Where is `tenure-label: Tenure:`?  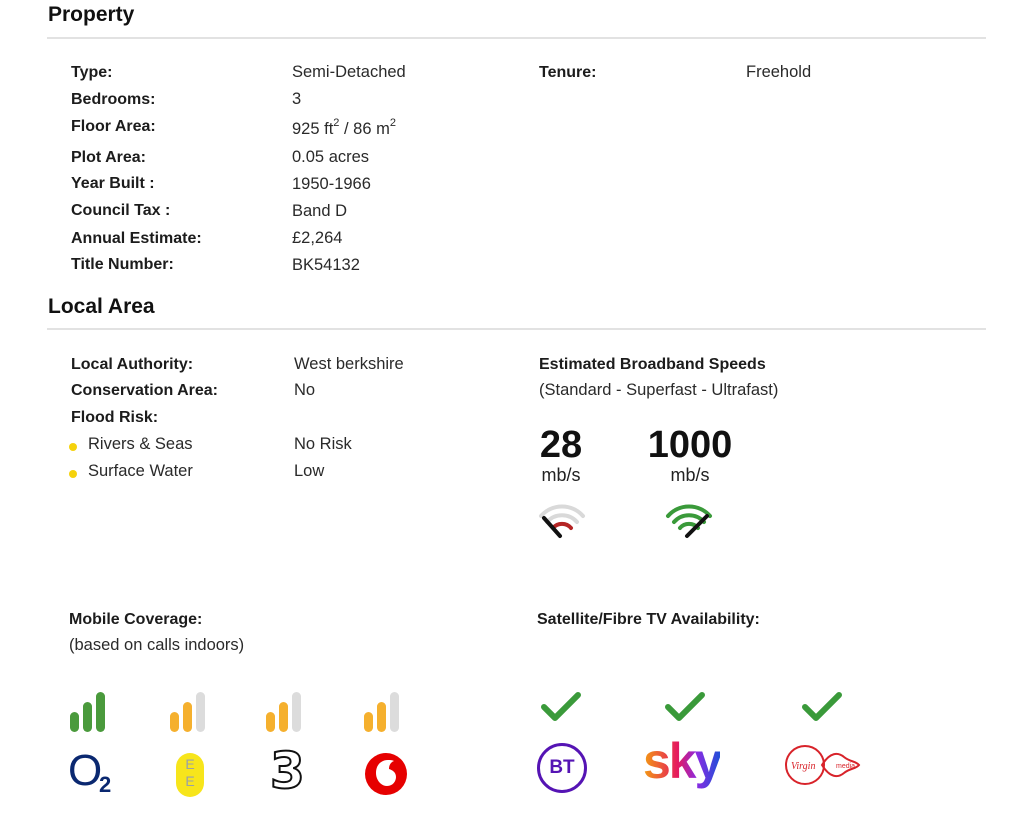 tenure-label: Tenure: is located at coordinates (568, 72).